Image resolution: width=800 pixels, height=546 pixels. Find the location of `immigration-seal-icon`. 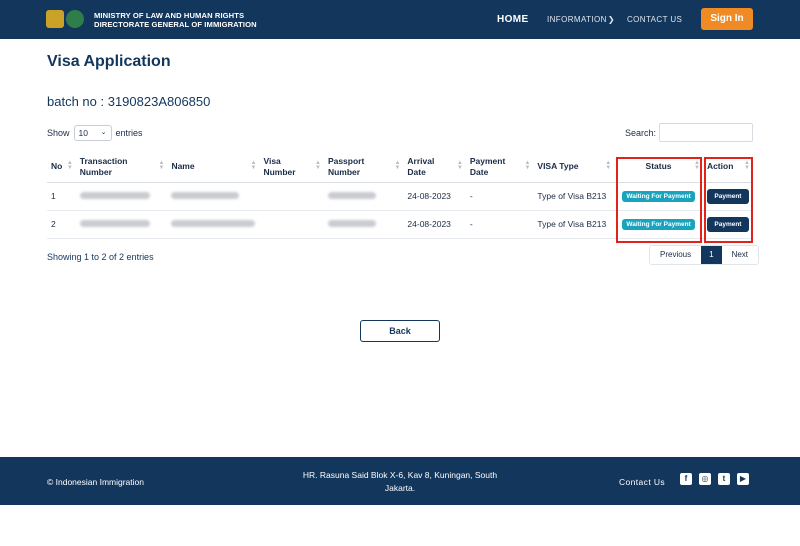

immigration-seal-icon is located at coordinates (75, 19).